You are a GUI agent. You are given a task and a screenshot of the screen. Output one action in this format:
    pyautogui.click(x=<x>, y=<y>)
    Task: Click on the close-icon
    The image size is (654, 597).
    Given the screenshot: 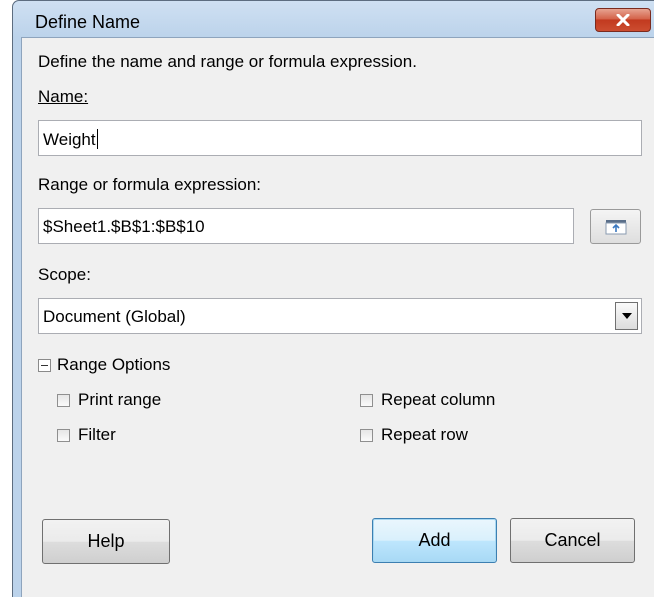 What is the action you would take?
    pyautogui.click(x=623, y=20)
    